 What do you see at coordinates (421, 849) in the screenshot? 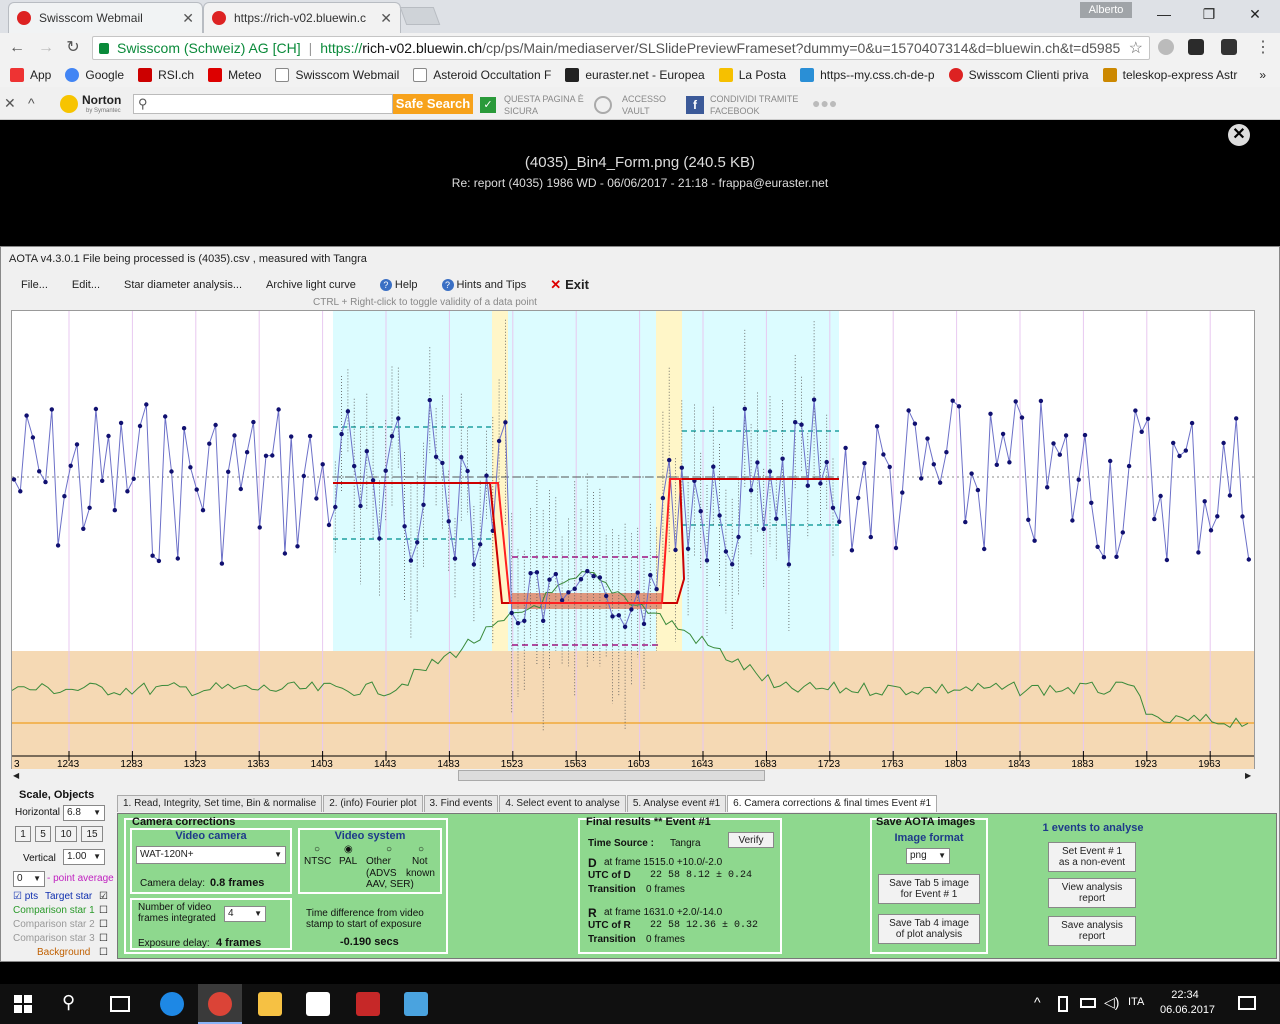
I see `not-known-radio: ○` at bounding box center [421, 849].